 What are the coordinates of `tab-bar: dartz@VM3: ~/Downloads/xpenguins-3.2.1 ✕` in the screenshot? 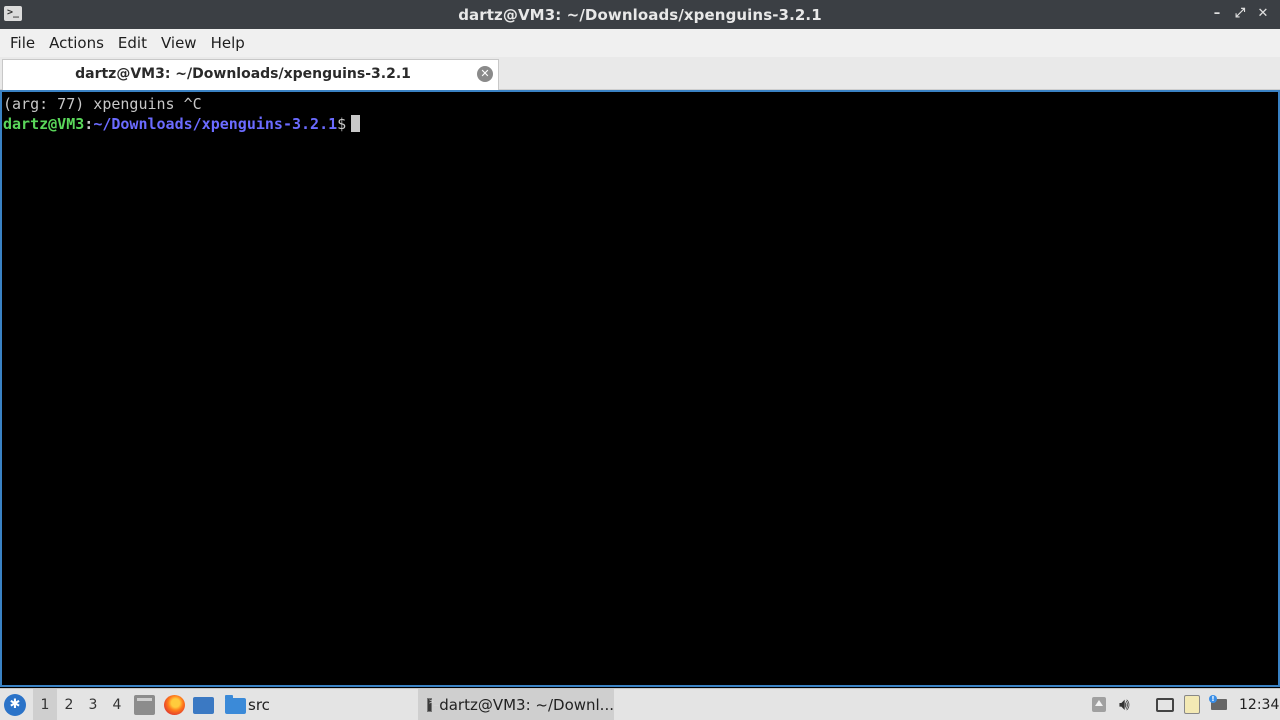 It's located at (640, 73).